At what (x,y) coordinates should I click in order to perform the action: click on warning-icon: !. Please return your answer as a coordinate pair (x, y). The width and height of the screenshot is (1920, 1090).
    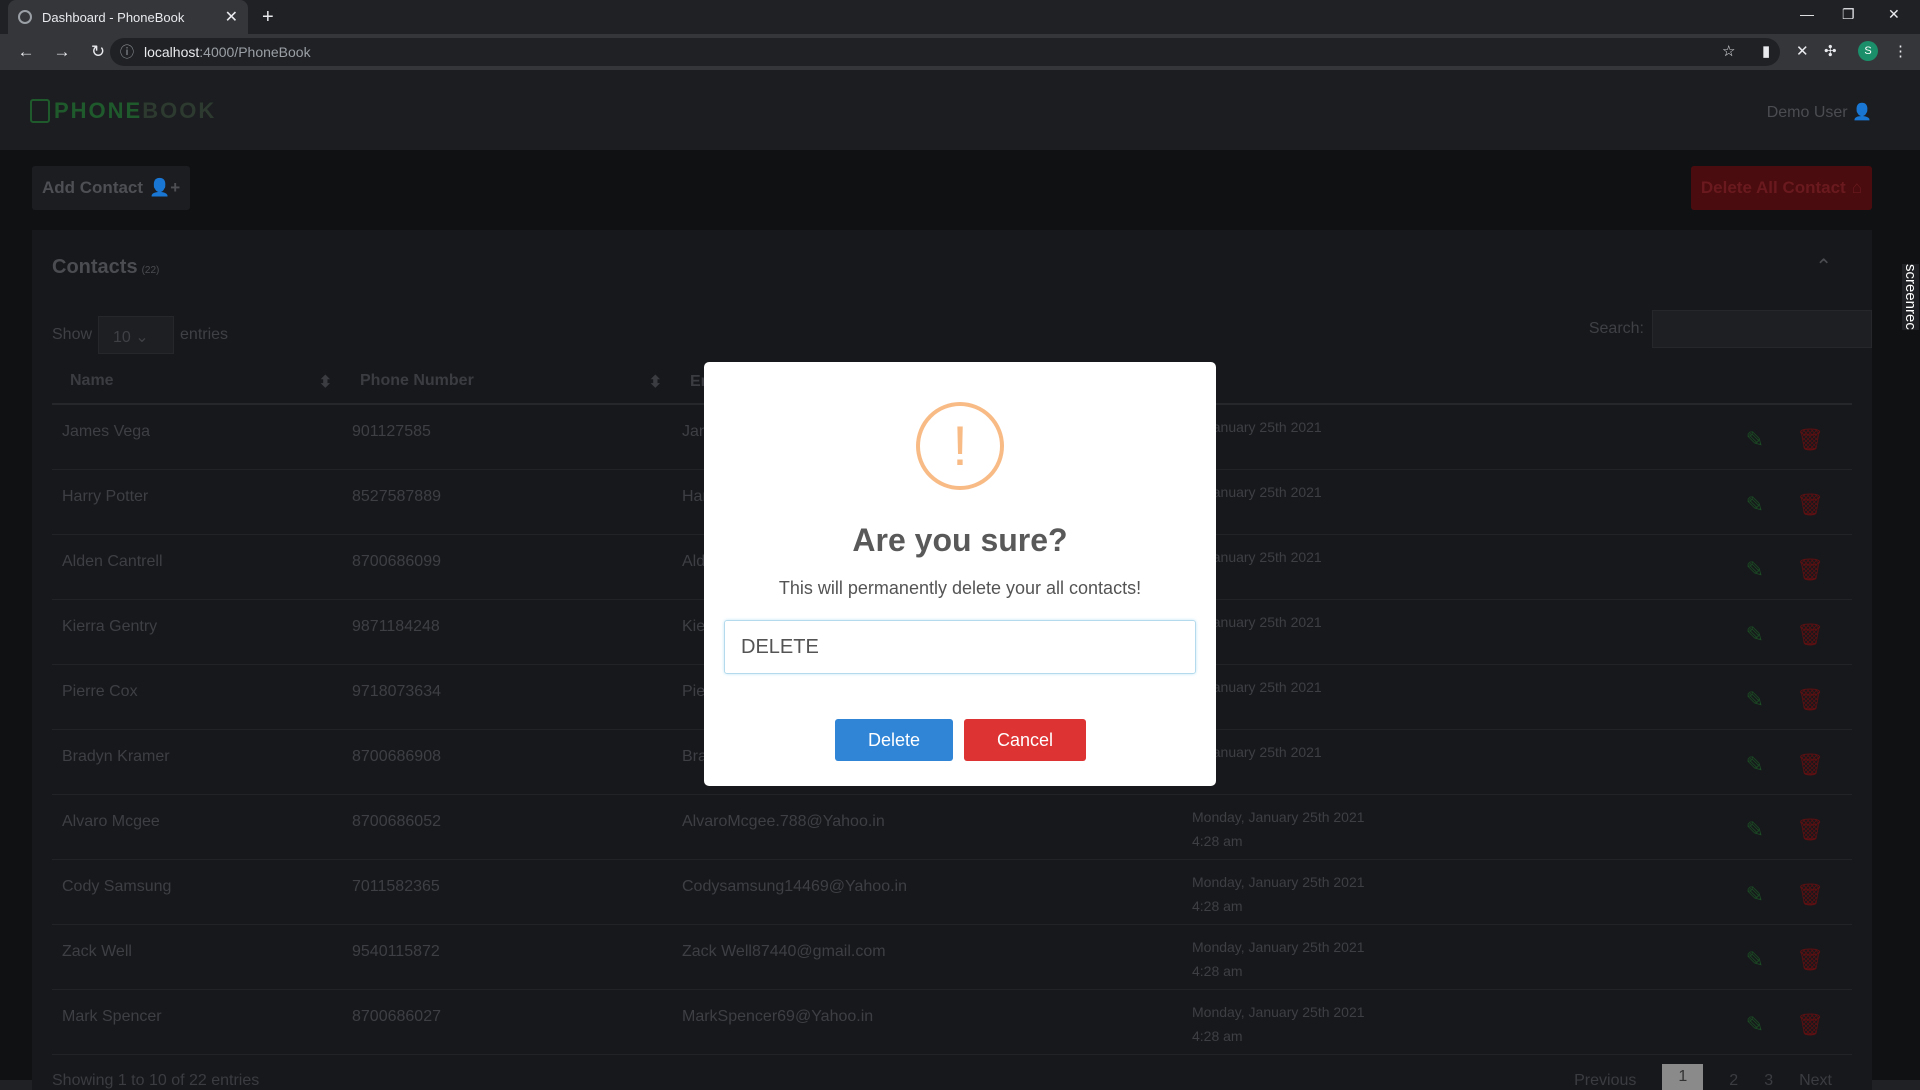
    Looking at the image, I should click on (960, 446).